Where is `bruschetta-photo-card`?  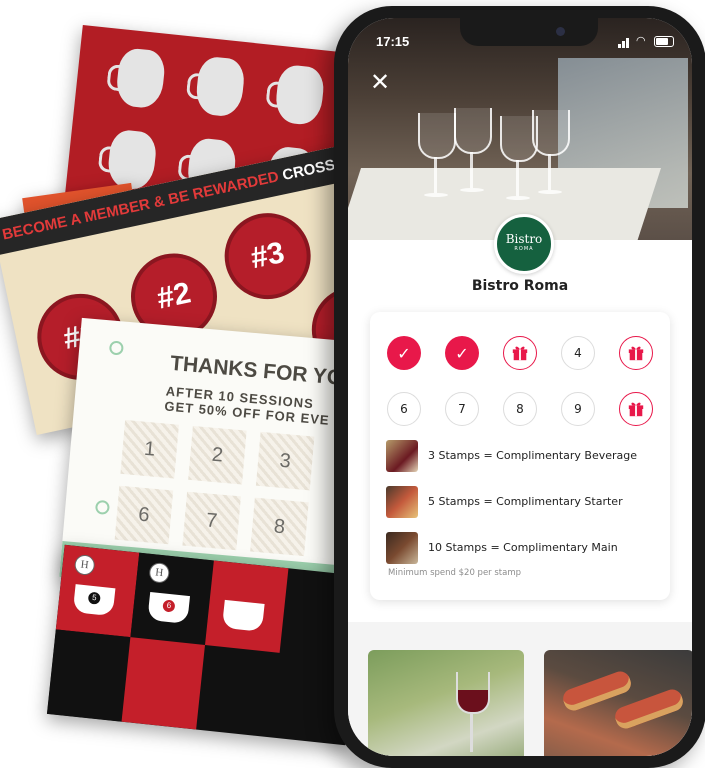 bruschetta-photo-card is located at coordinates (618, 703).